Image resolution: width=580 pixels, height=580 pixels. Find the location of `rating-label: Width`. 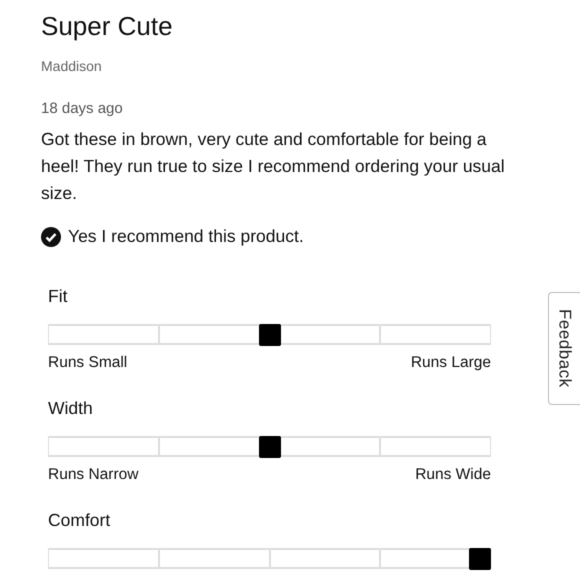

rating-label: Width is located at coordinates (71, 408).